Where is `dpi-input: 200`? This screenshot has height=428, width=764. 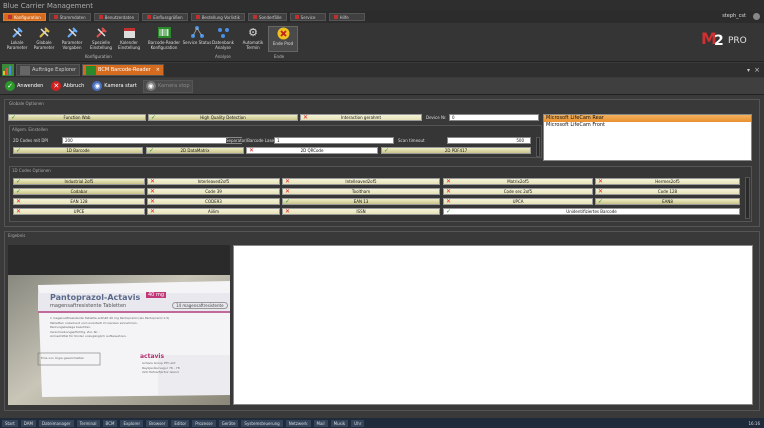 dpi-input: 200 is located at coordinates (152, 140).